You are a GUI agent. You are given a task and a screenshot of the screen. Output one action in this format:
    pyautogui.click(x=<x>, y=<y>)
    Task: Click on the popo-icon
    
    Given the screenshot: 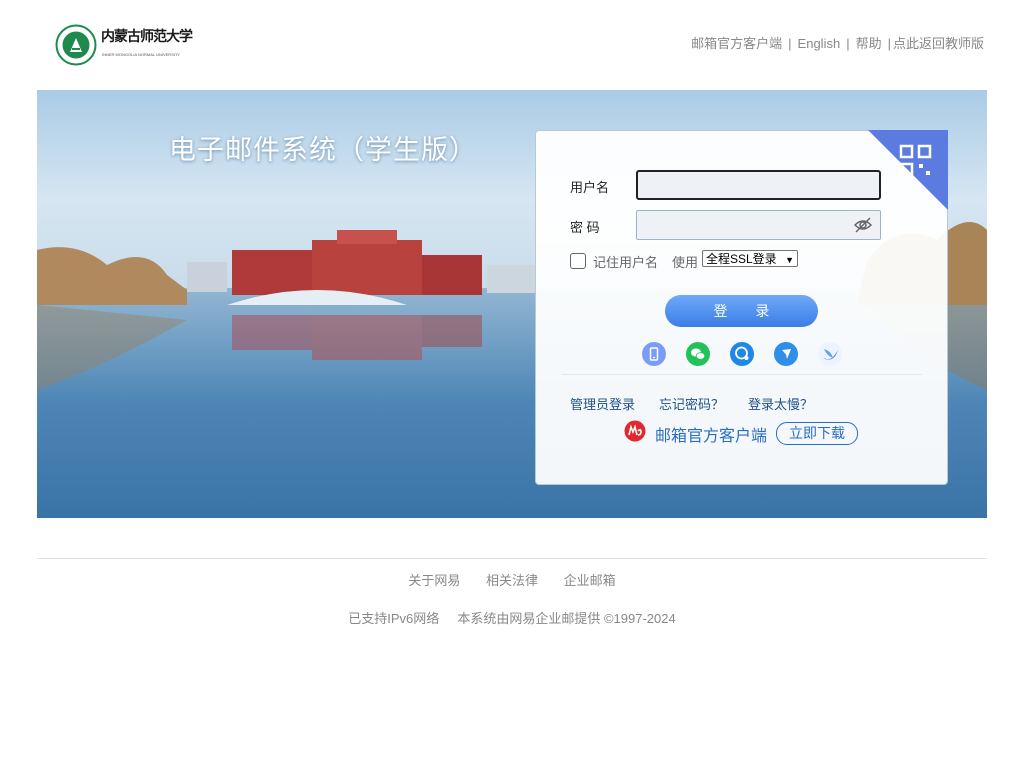 What is the action you would take?
    pyautogui.click(x=830, y=354)
    